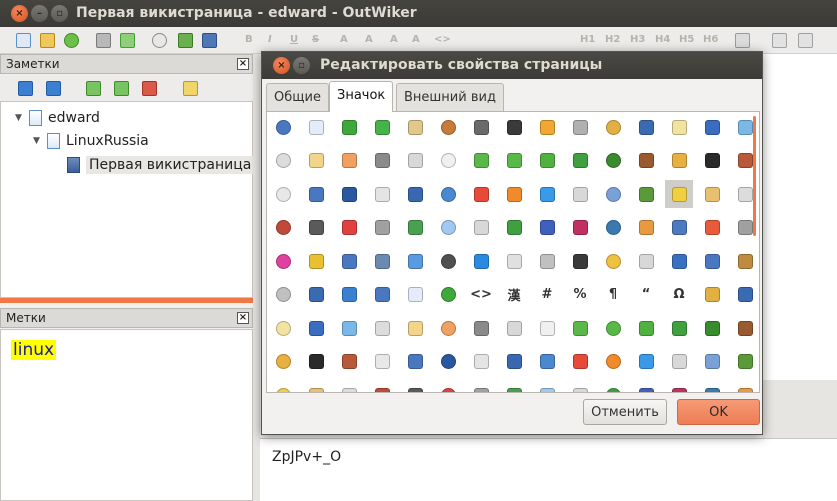  What do you see at coordinates (361, 96) in the screenshot?
I see `tab-icon: Значок` at bounding box center [361, 96].